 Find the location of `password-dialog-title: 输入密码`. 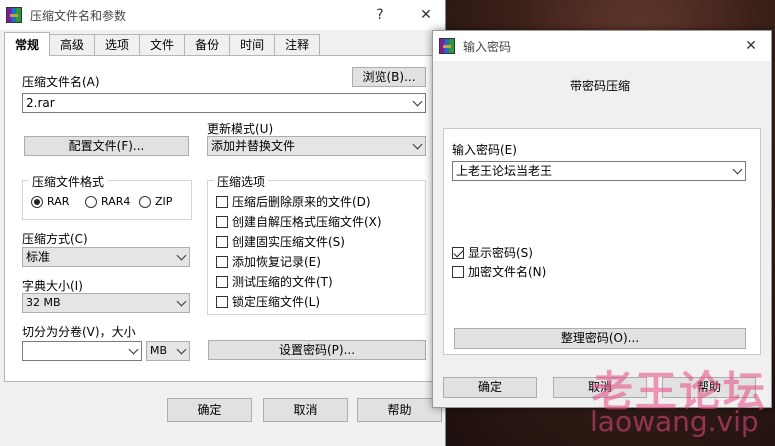

password-dialog-title: 输入密码 is located at coordinates (487, 46).